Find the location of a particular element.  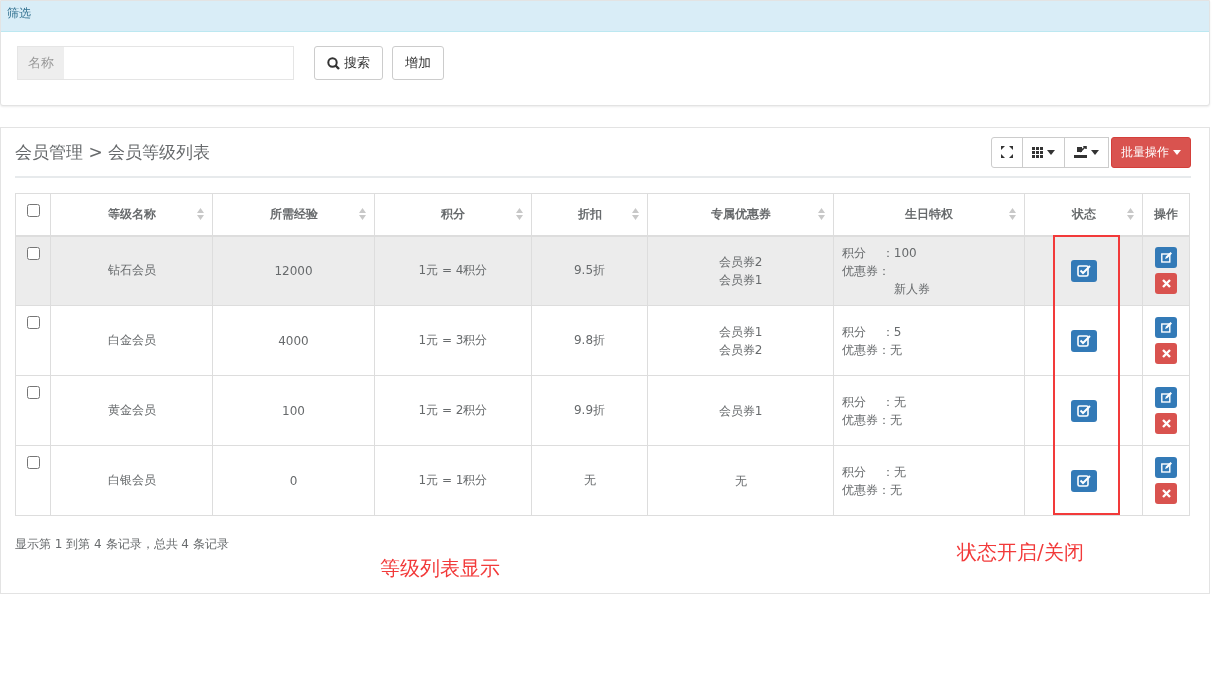

grid-icon is located at coordinates (1037, 152).